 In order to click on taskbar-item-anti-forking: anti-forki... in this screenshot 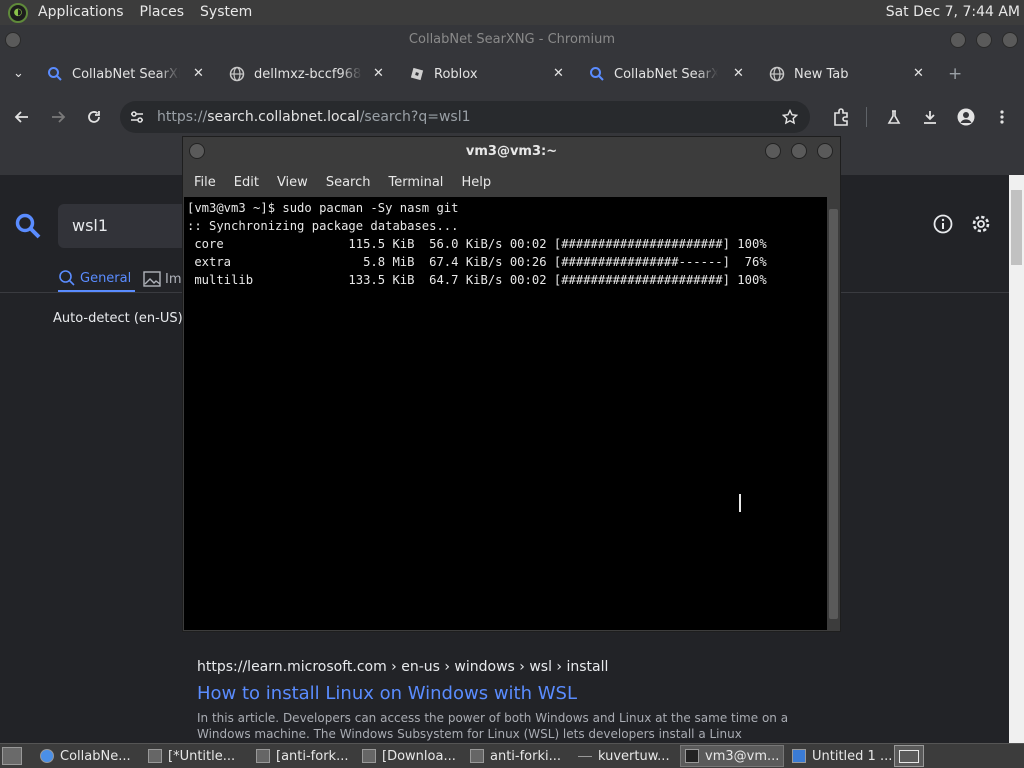, I will do `click(518, 756)`.